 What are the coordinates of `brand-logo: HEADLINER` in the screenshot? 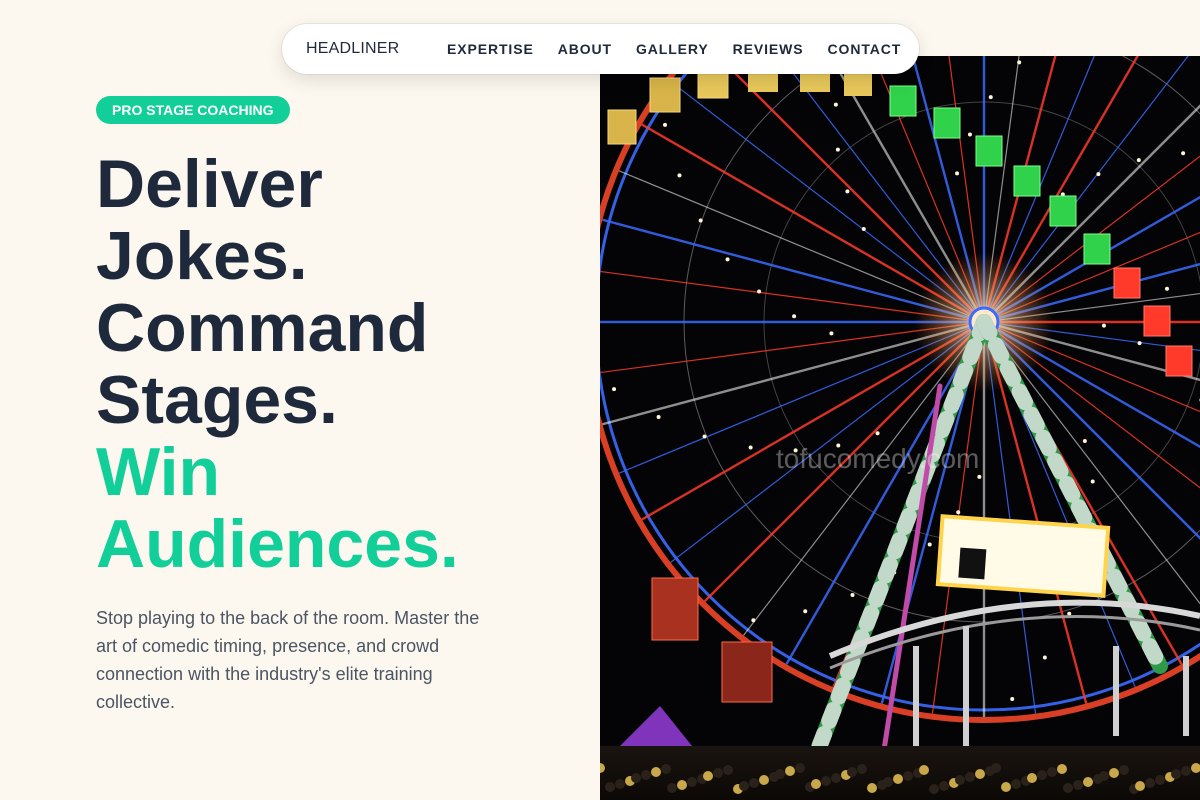 It's located at (376, 49).